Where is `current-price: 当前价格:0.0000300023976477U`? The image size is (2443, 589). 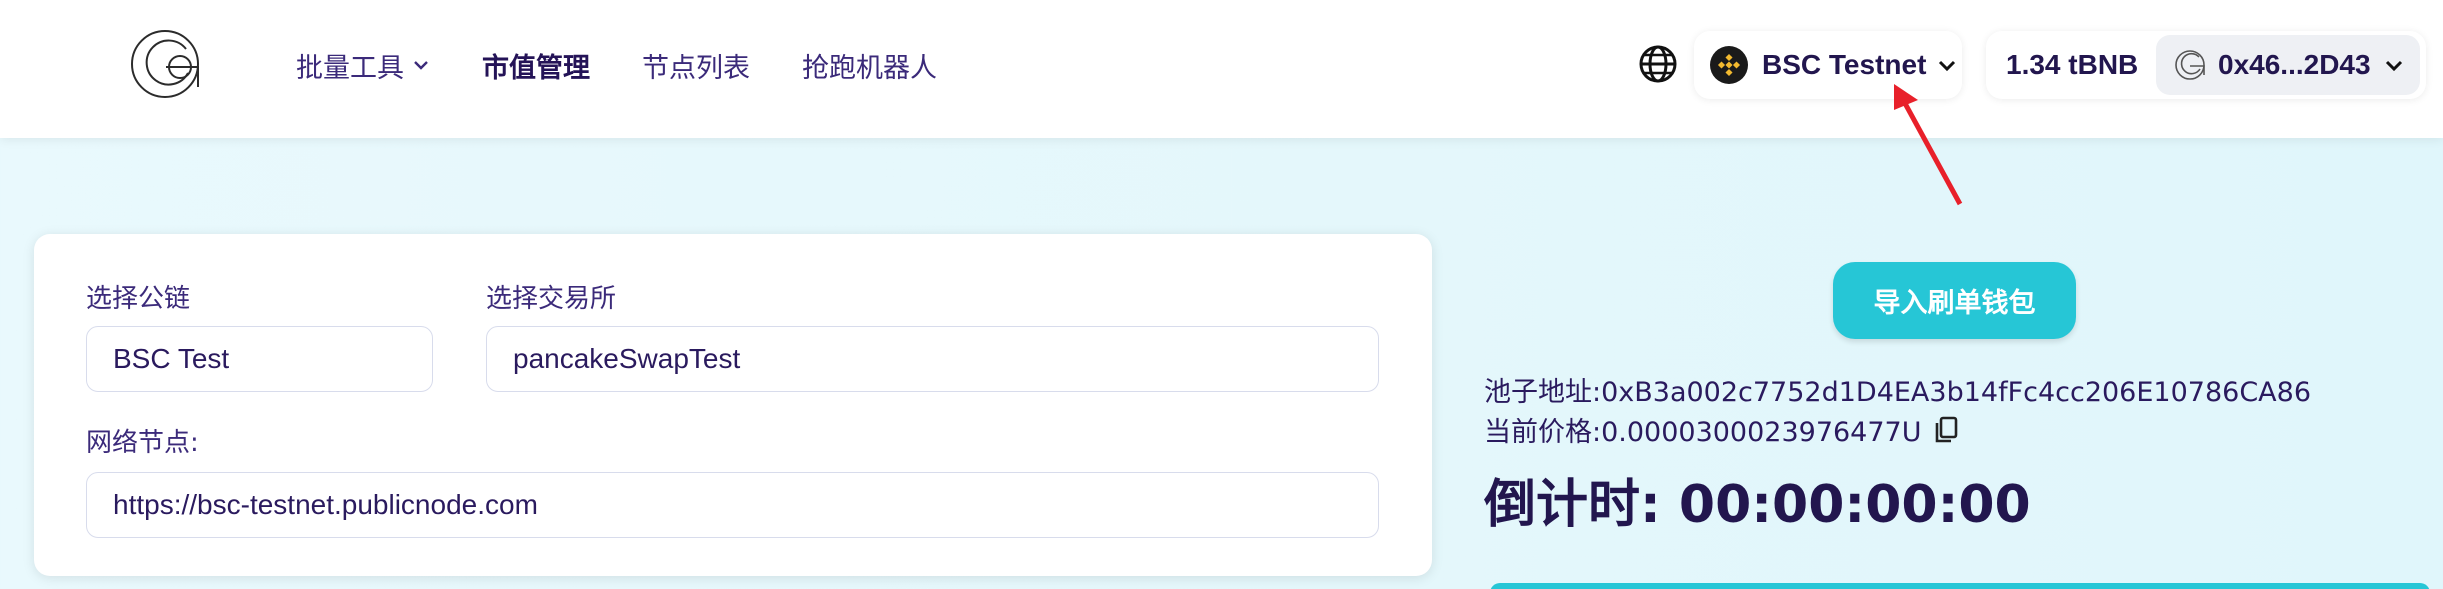 current-price: 当前价格:0.0000300023976477U is located at coordinates (1722, 429).